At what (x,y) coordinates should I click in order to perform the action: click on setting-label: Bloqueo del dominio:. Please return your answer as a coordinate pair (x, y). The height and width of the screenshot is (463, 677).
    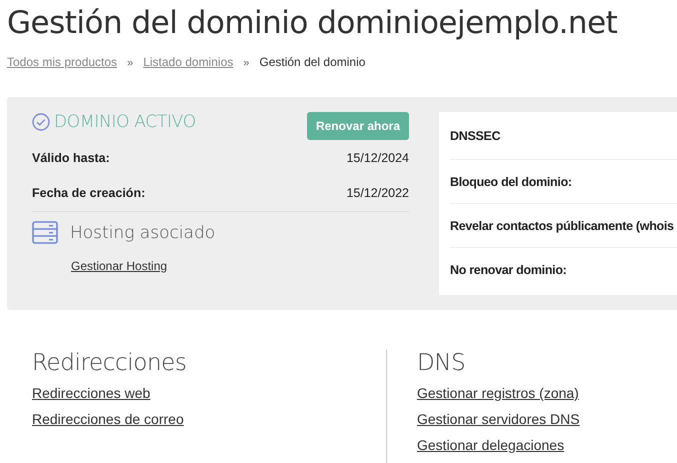
    Looking at the image, I should click on (511, 181).